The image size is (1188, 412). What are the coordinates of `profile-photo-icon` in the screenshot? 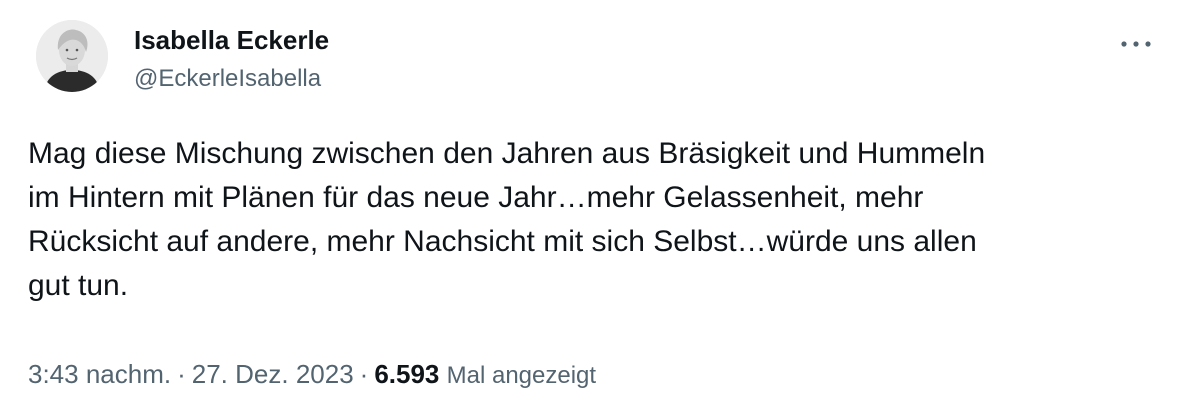 It's located at (72, 56).